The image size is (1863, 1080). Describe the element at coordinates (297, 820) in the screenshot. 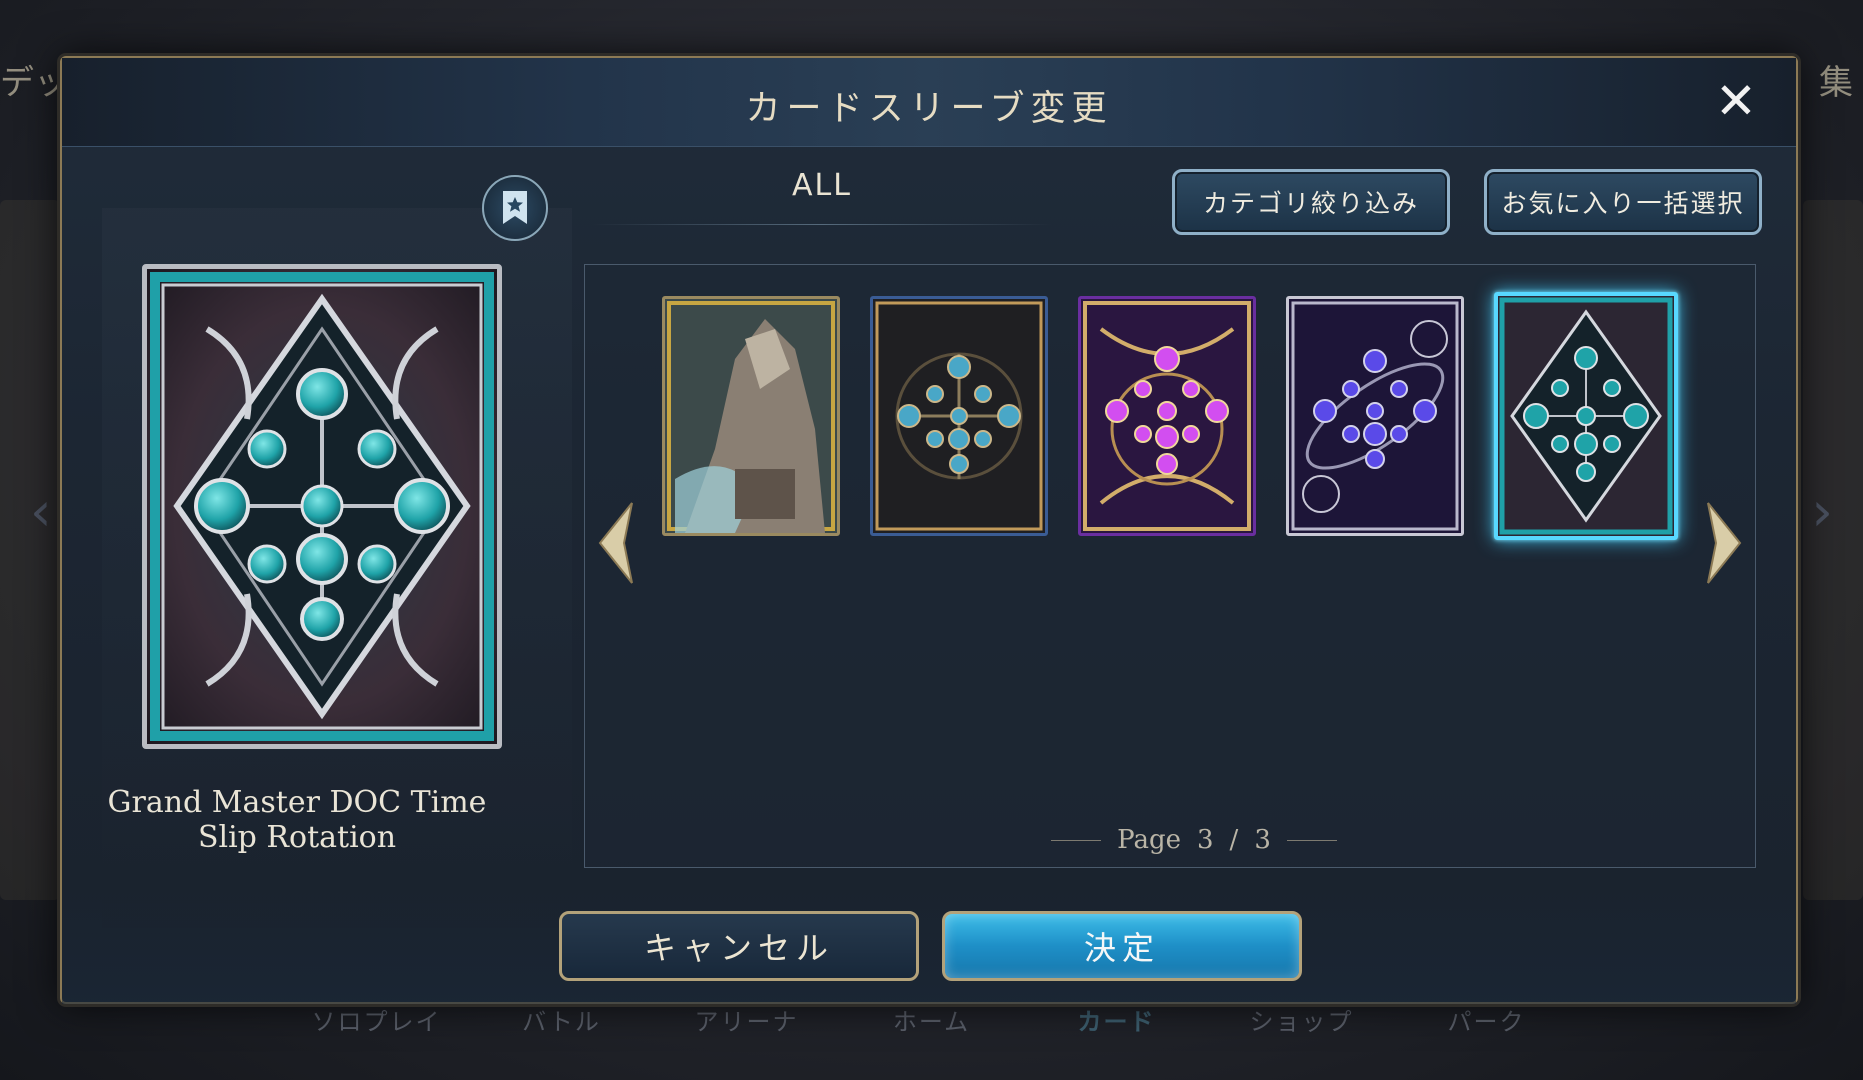

I see `selected-sleeve-name: Grand Master DOC Time Slip Rotation` at that location.